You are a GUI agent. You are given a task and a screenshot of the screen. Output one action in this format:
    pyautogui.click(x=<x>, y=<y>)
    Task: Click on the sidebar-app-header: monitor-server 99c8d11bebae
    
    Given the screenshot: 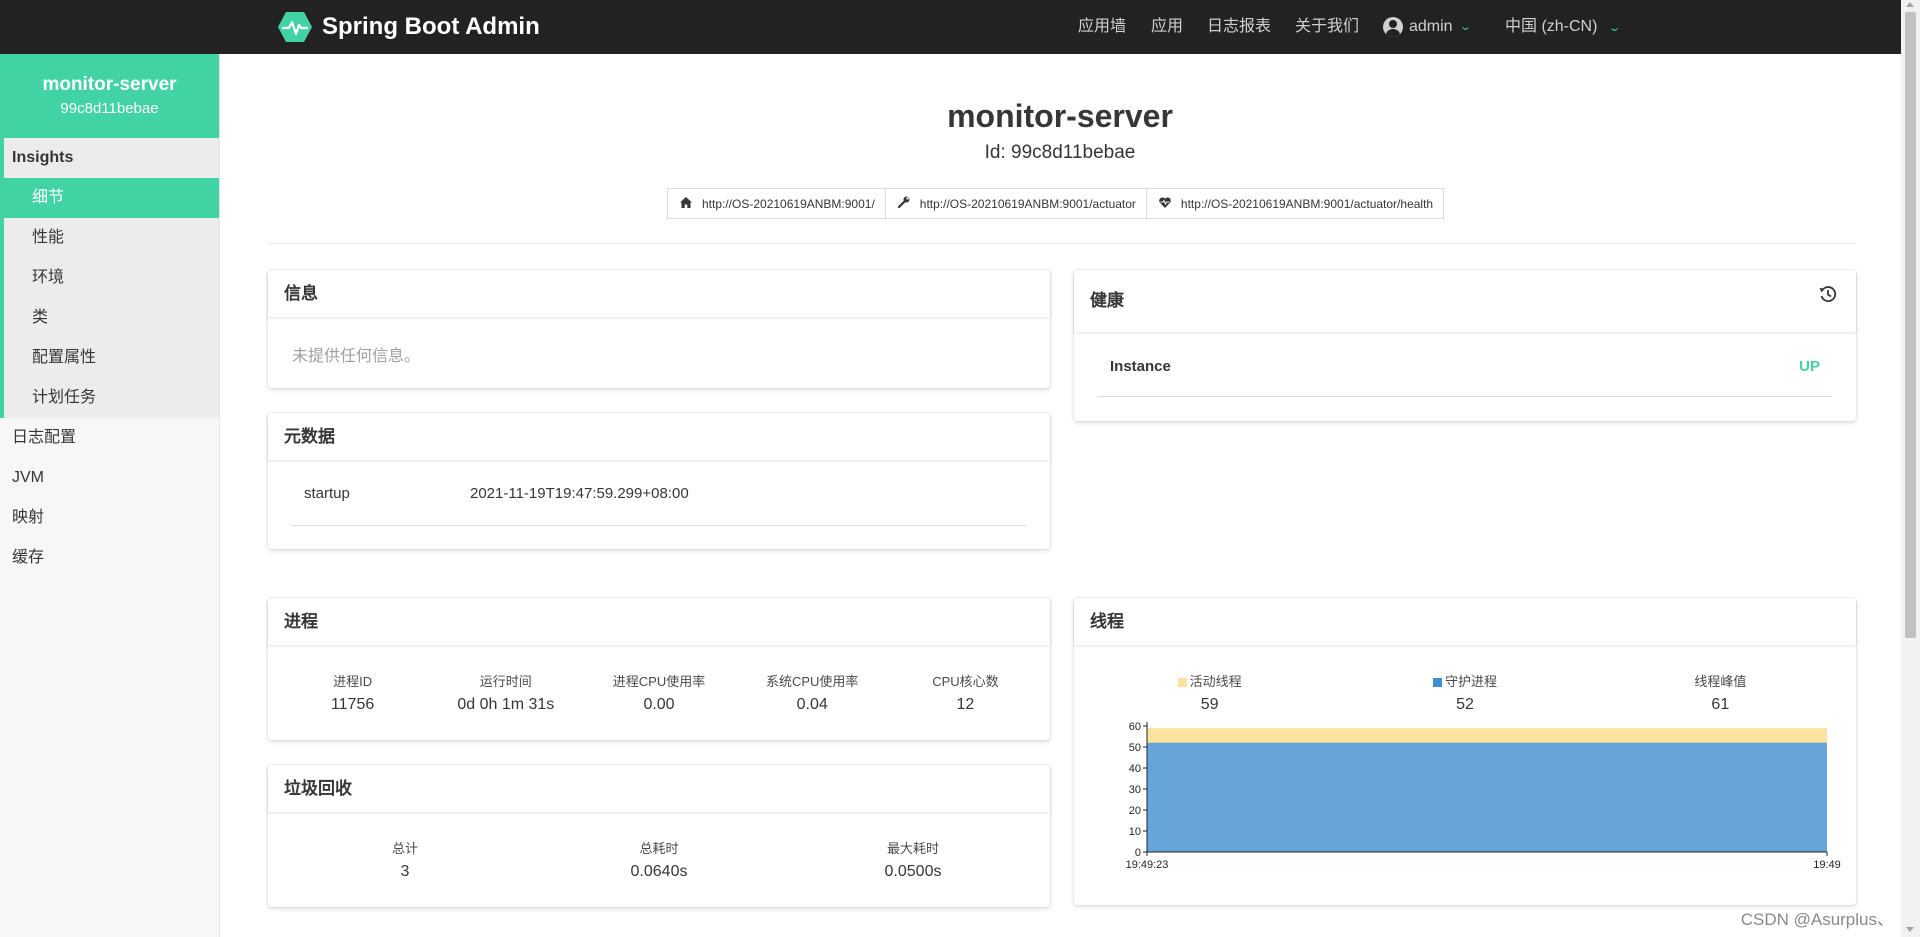 What is the action you would take?
    pyautogui.click(x=109, y=96)
    